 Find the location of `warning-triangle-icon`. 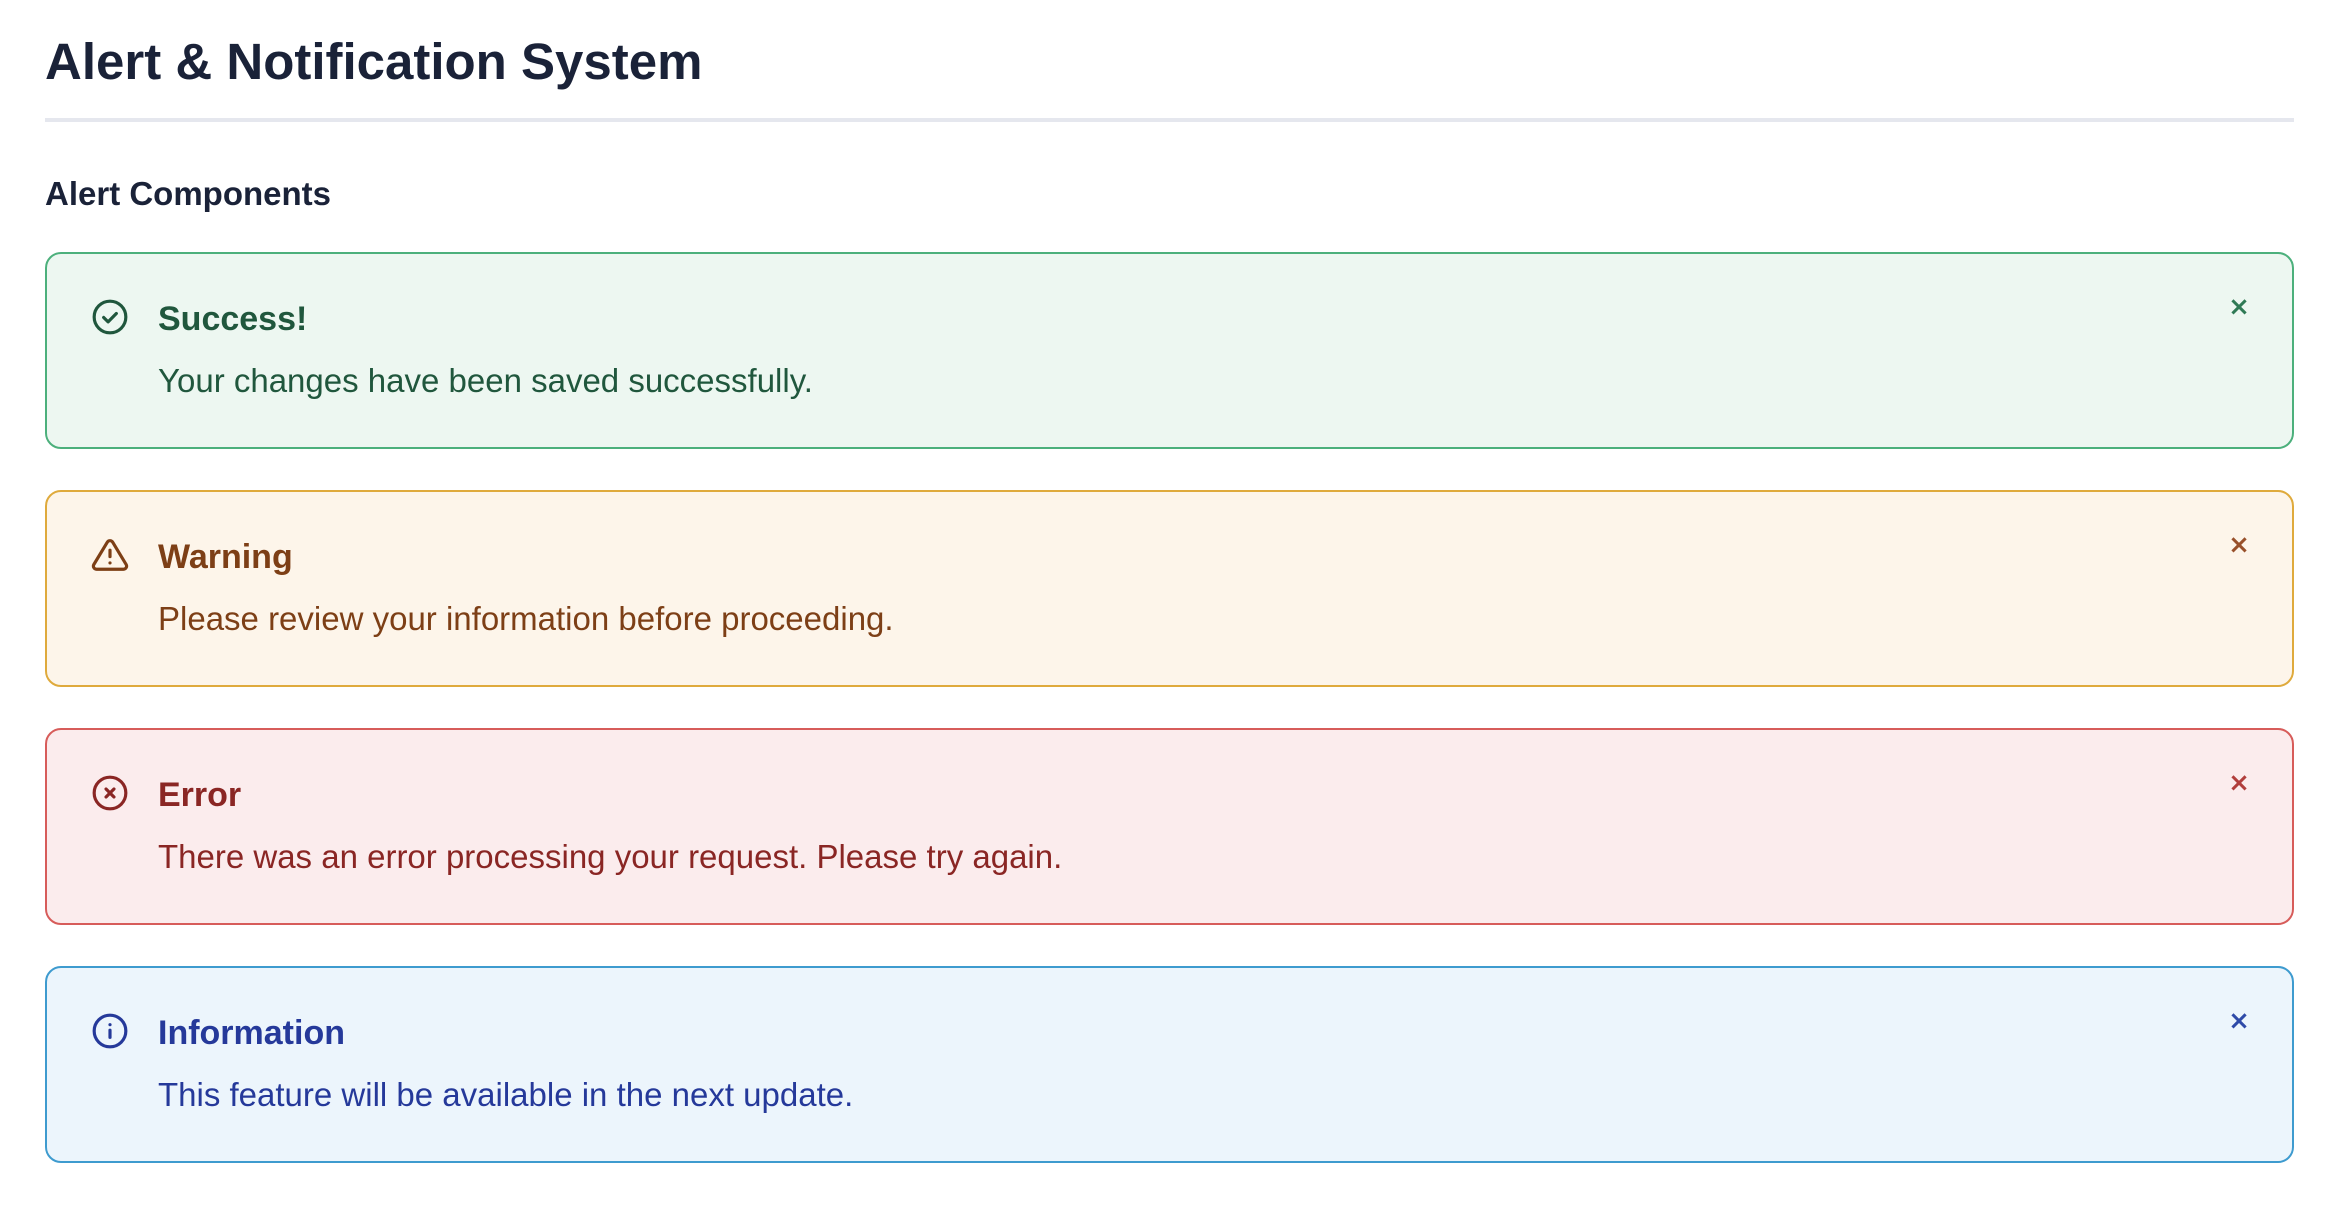

warning-triangle-icon is located at coordinates (110, 555).